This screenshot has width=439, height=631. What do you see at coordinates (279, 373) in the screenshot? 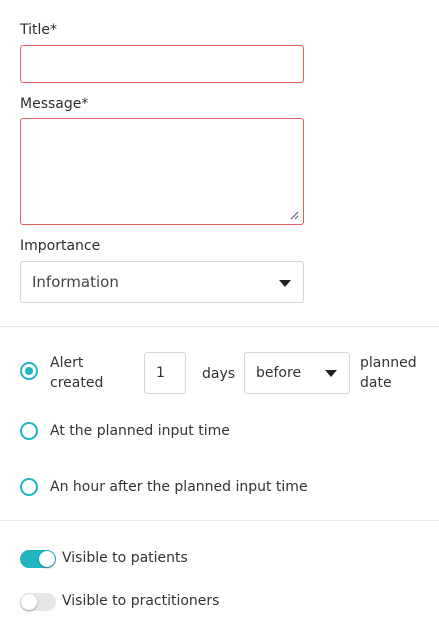
I see `direction-selected-value: before` at bounding box center [279, 373].